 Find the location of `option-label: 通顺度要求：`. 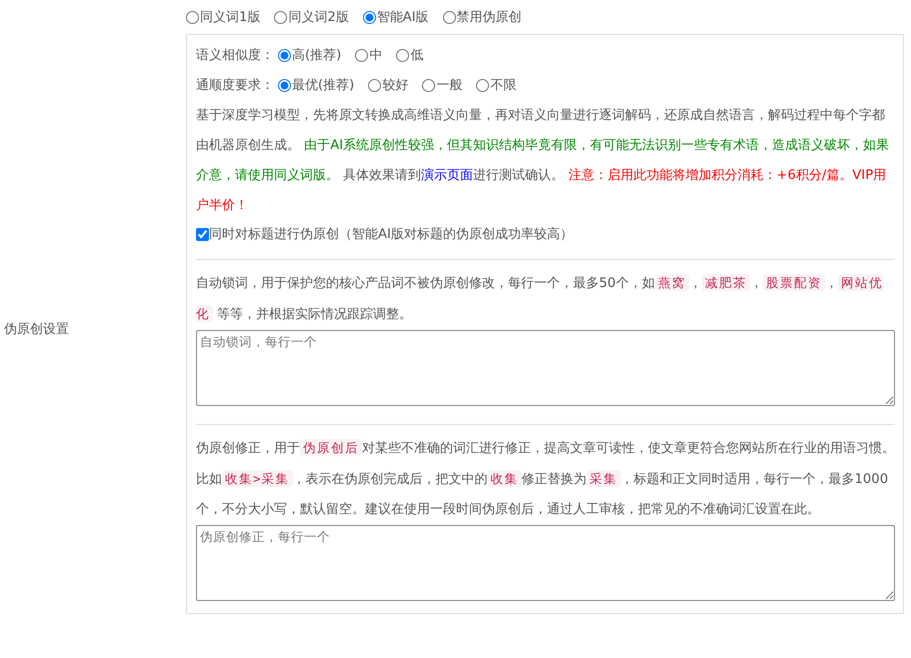

option-label: 通顺度要求： is located at coordinates (235, 85).